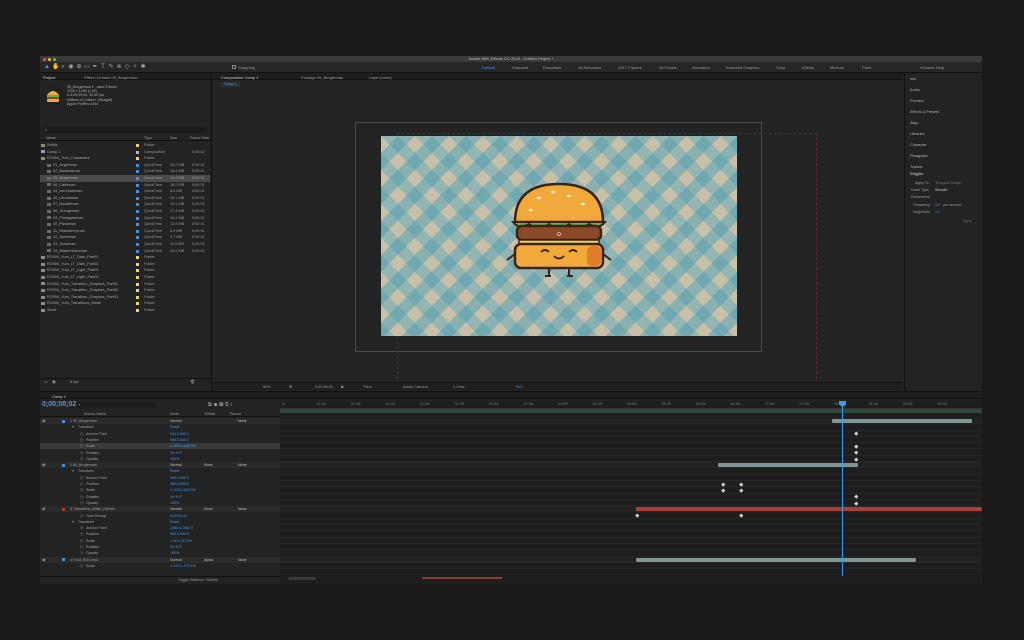 The height and width of the screenshot is (640, 1024). I want to click on project-item-row: RO004_Yum_LT_Light_Part01 Folder, so click(125, 270).